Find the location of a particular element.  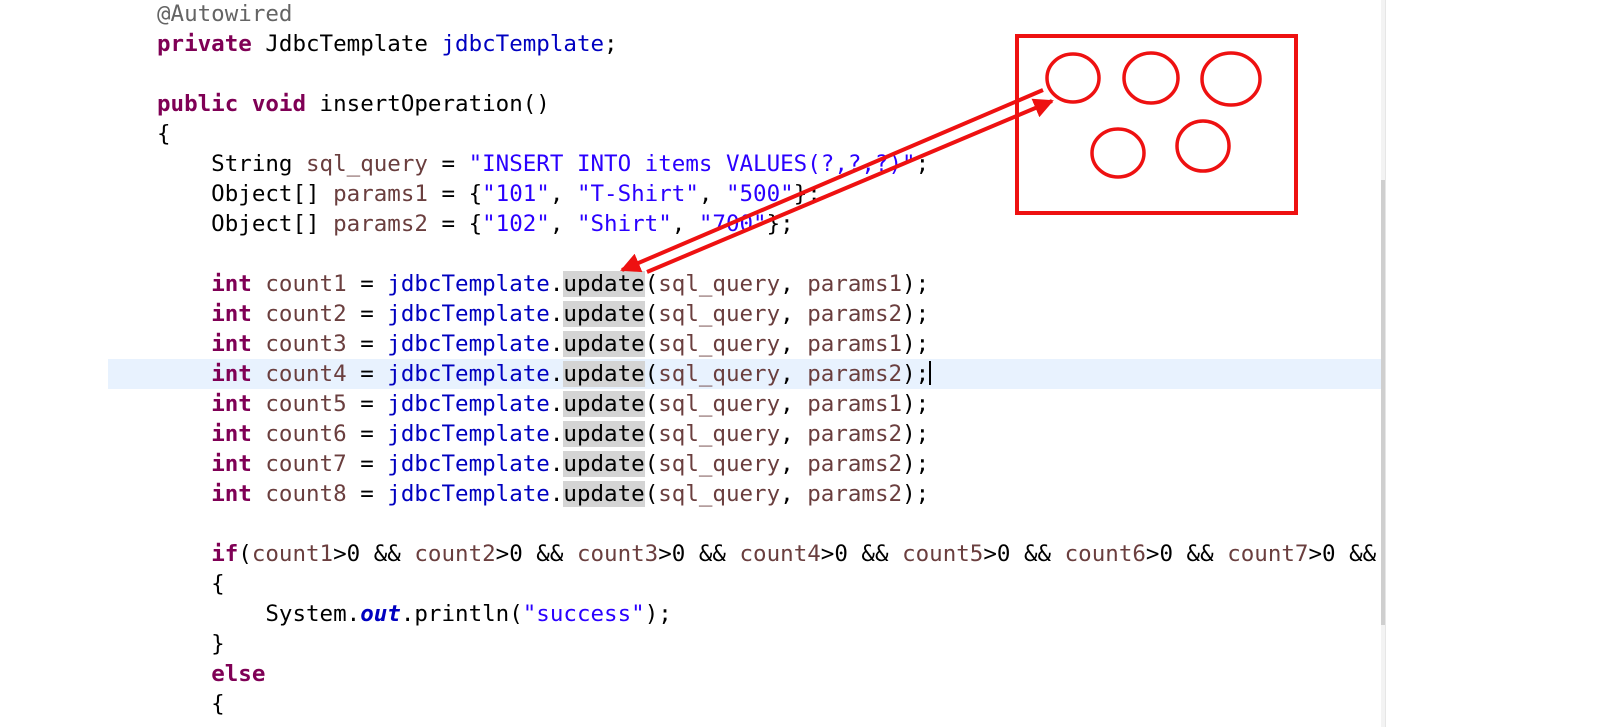

annotation-arrow-to-code is located at coordinates (832, 180).